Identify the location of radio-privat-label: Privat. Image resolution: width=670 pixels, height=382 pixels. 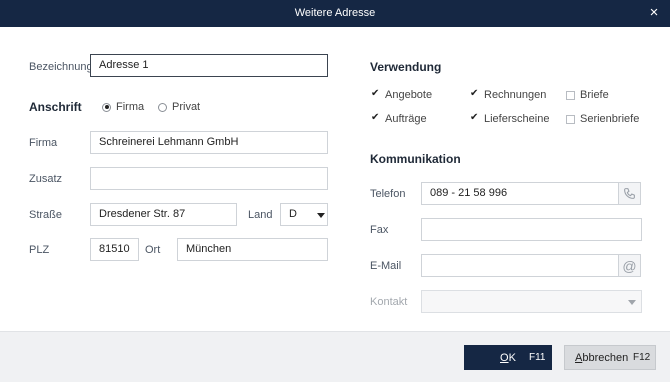
(186, 107).